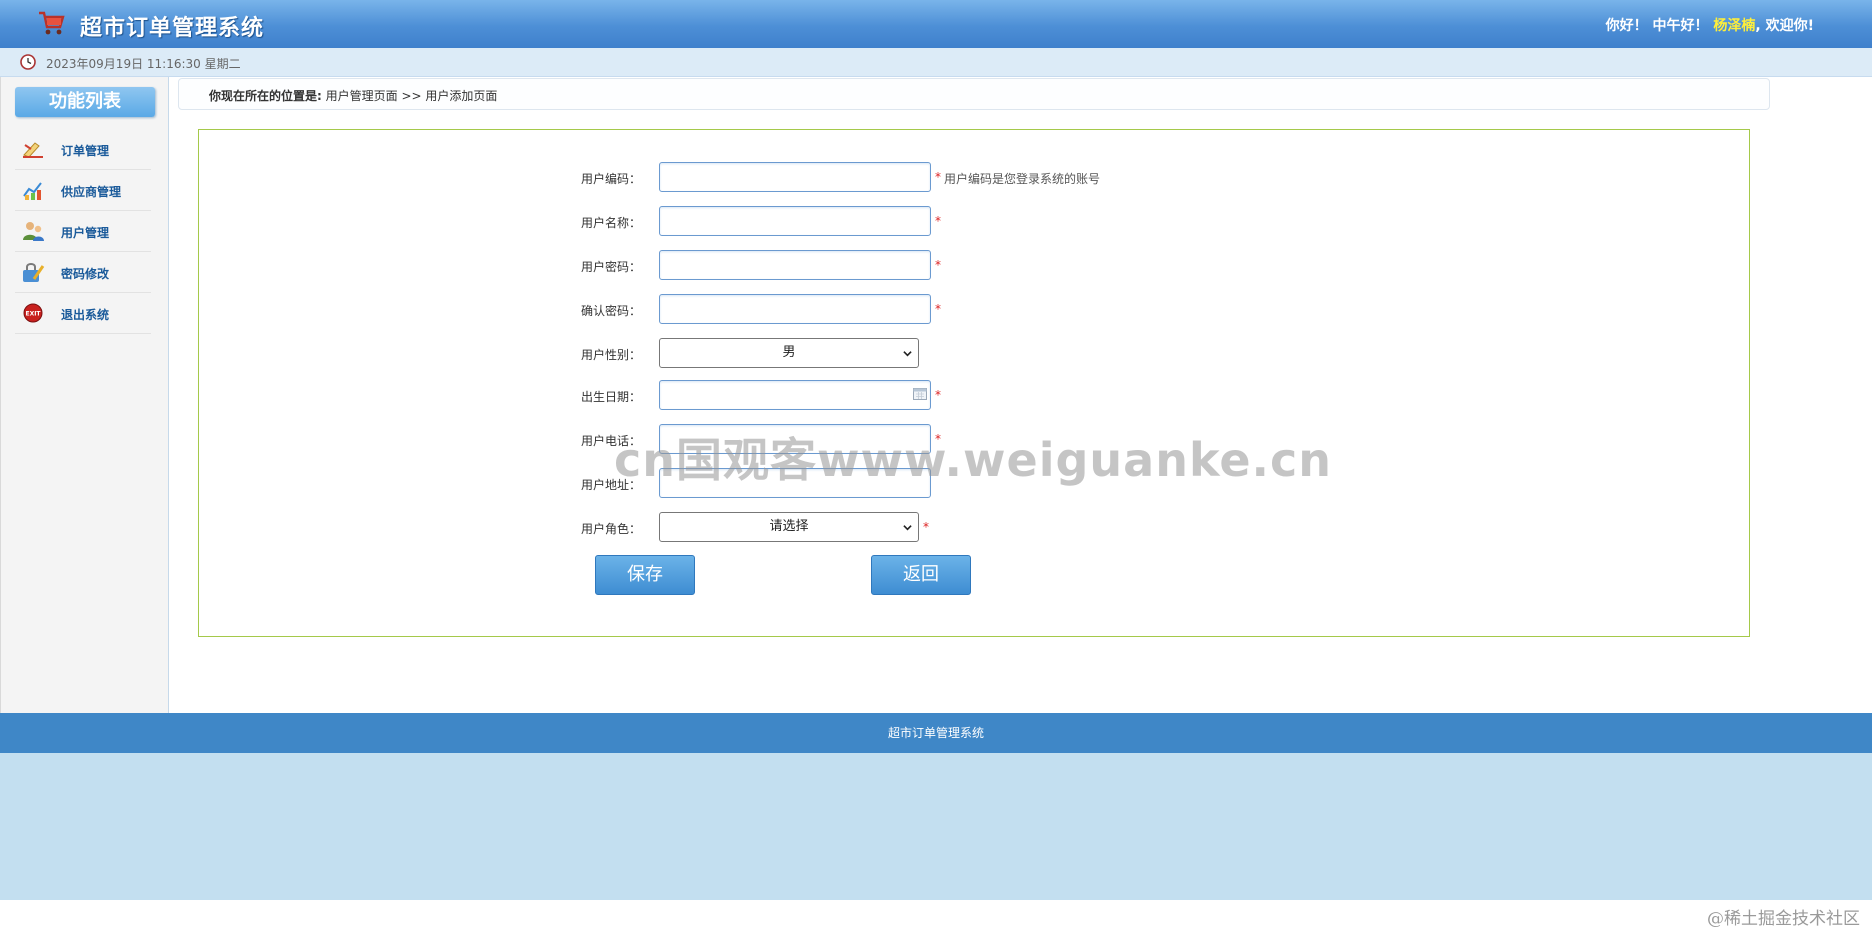 This screenshot has width=1872, height=932. I want to click on clock-icon, so click(28, 62).